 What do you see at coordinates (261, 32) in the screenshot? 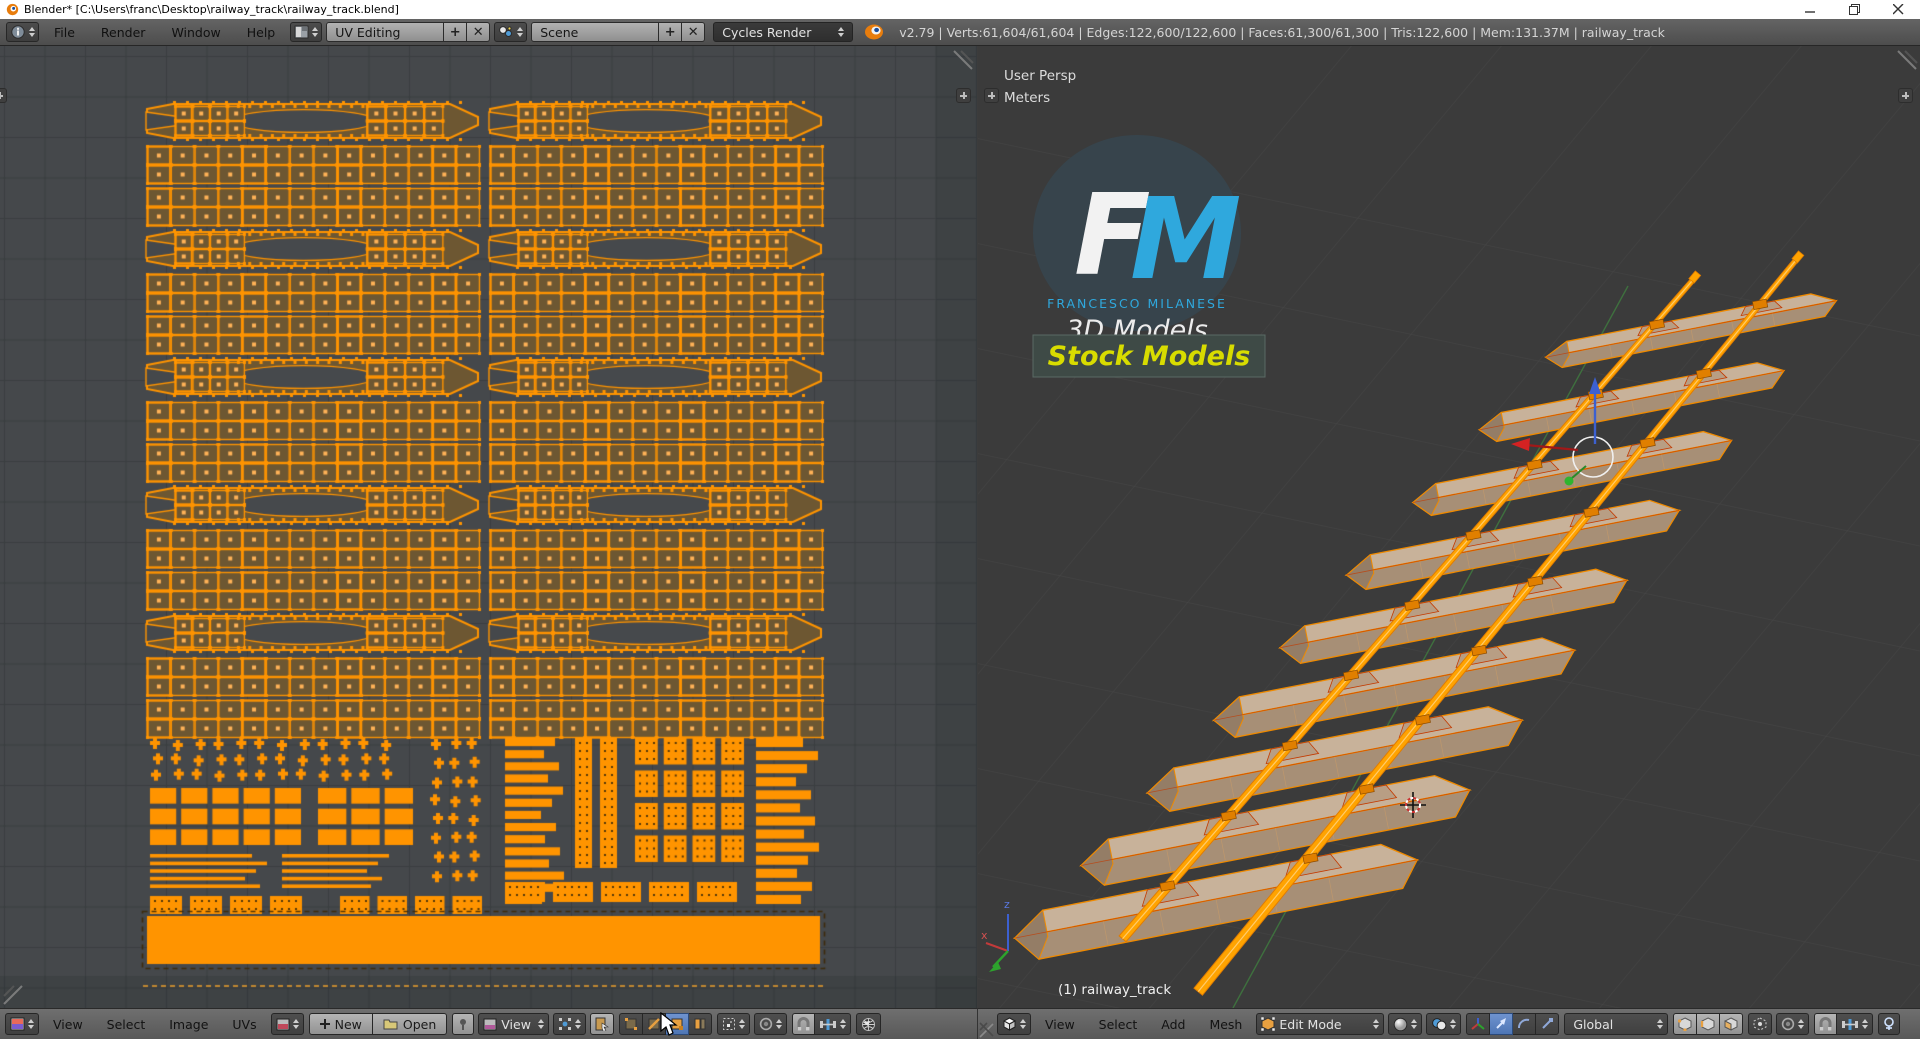
I see `menu-help: Help` at bounding box center [261, 32].